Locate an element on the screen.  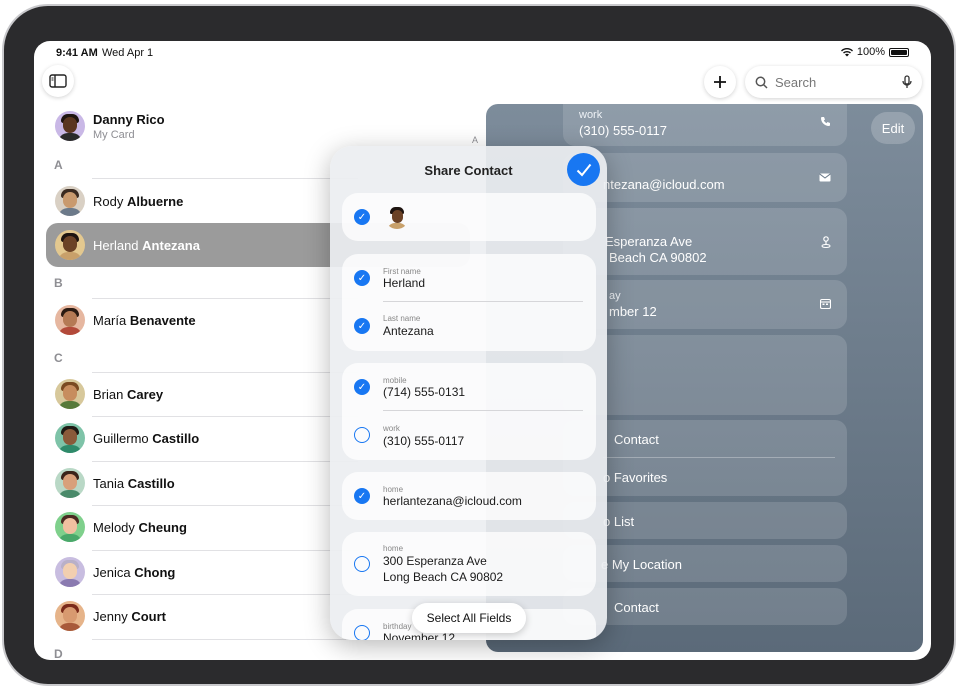
status-time: 9:41 AM is located at coordinates (77, 53).